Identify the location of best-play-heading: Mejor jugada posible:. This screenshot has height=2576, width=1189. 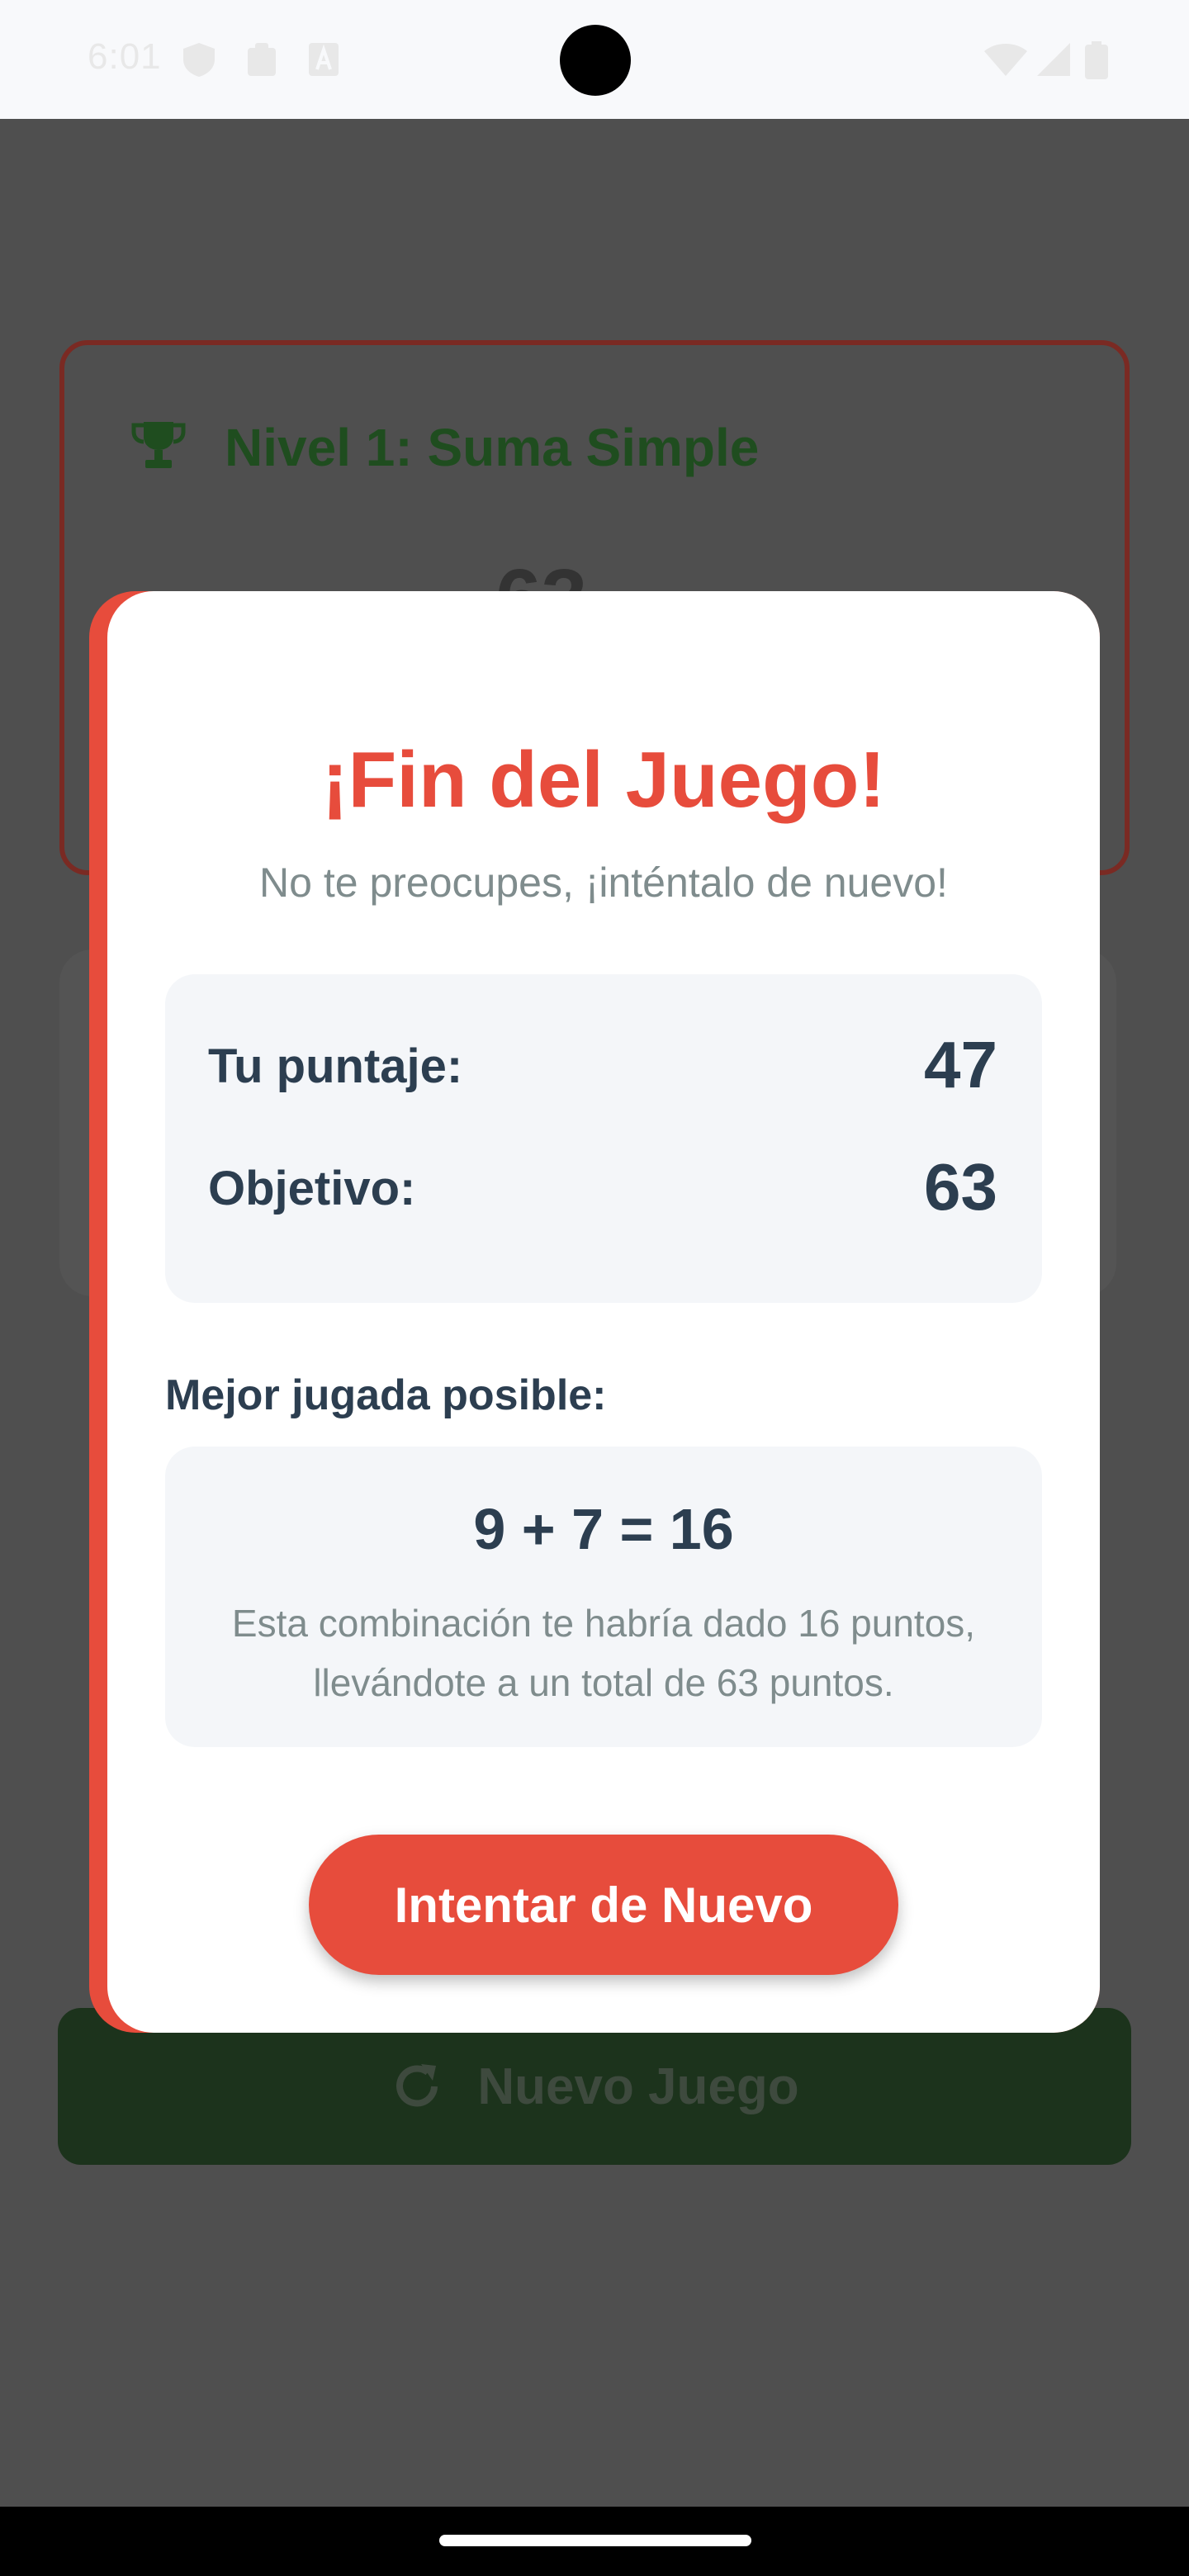
(386, 1395).